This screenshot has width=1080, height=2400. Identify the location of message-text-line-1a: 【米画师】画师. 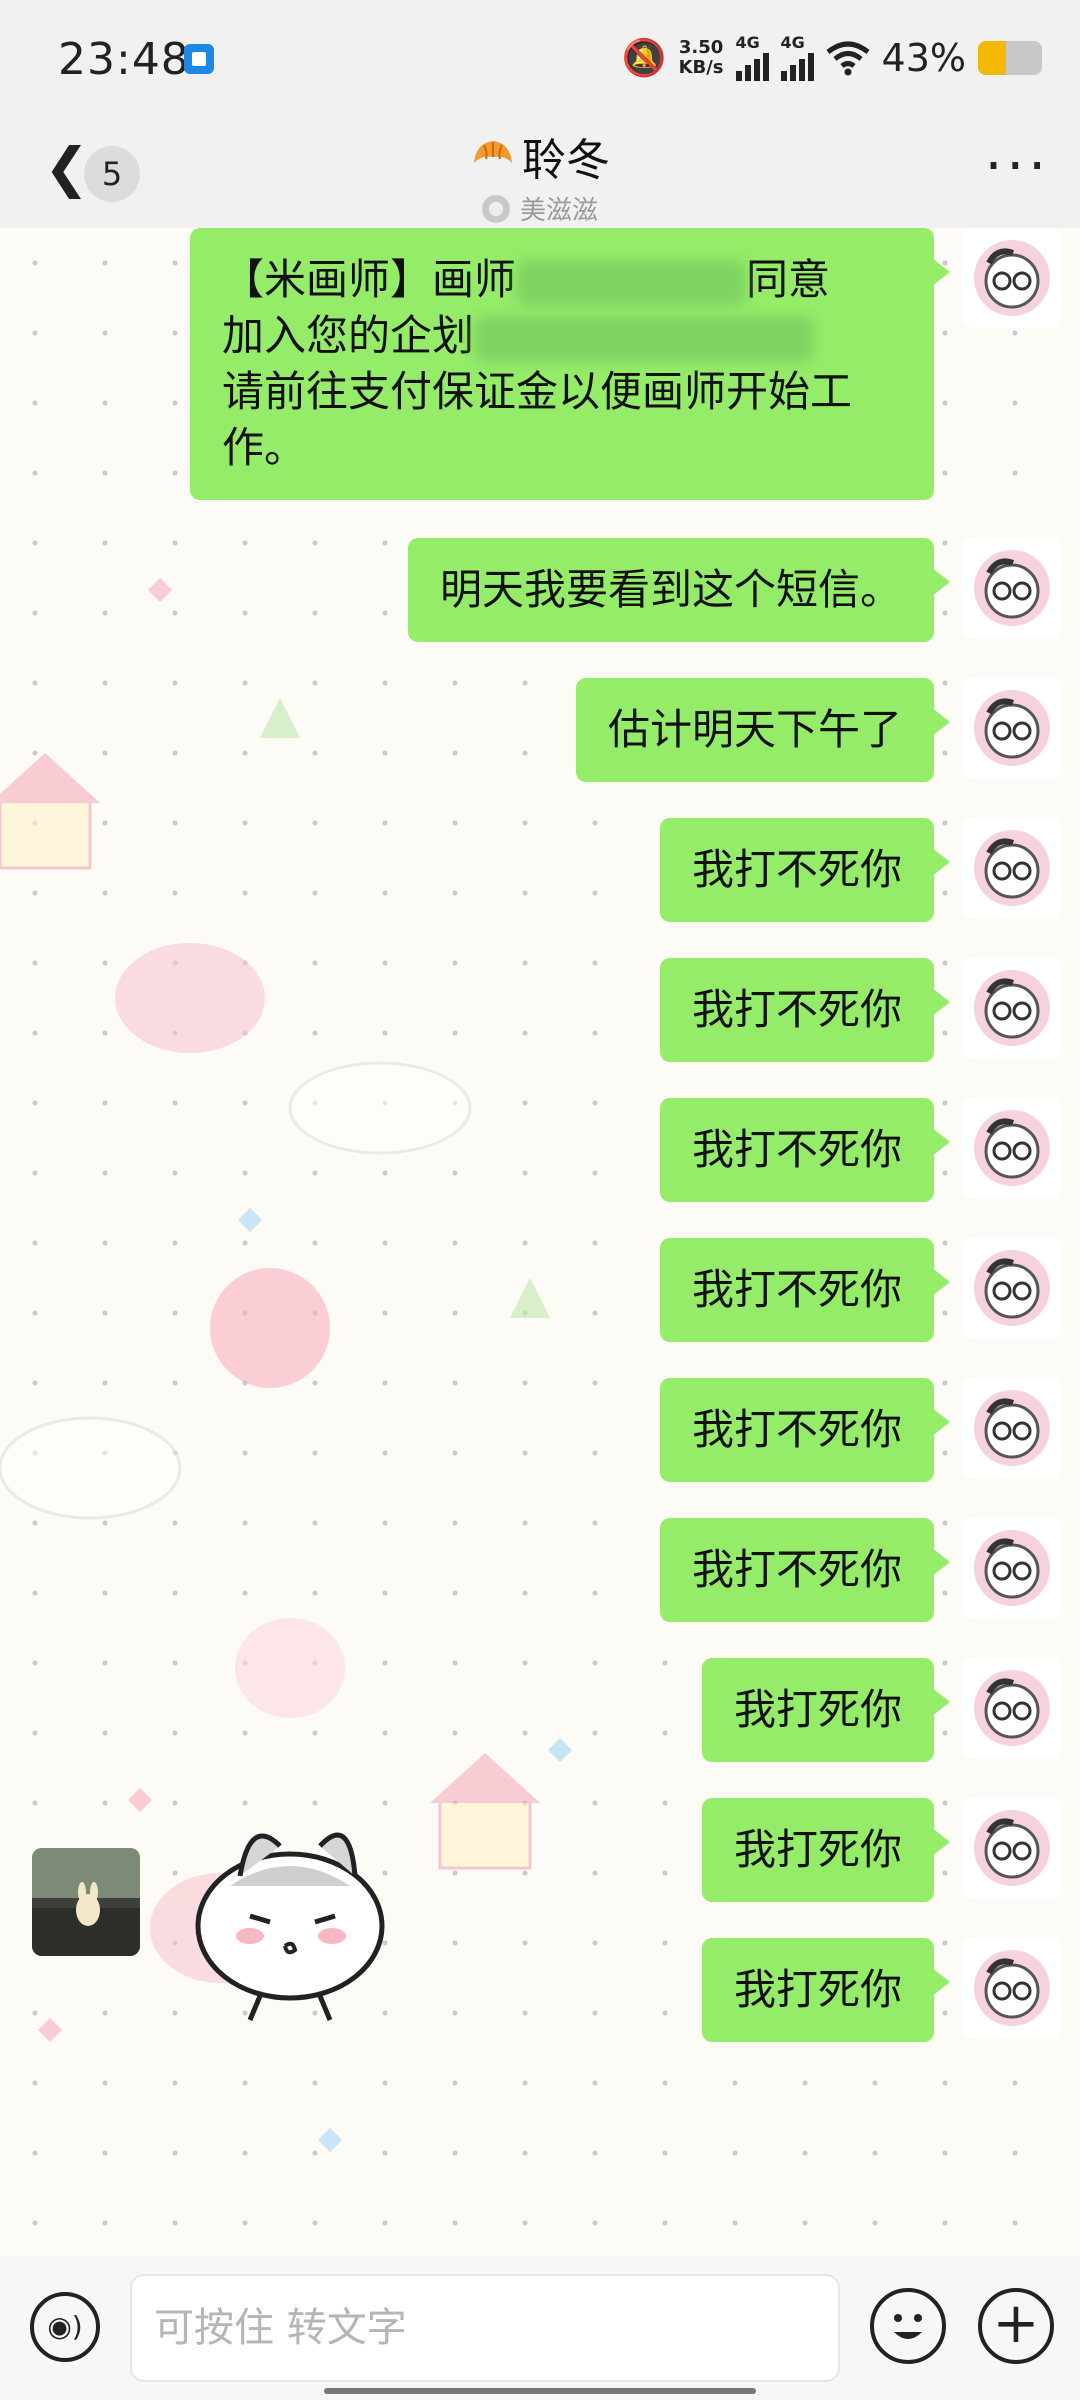
(369, 279).